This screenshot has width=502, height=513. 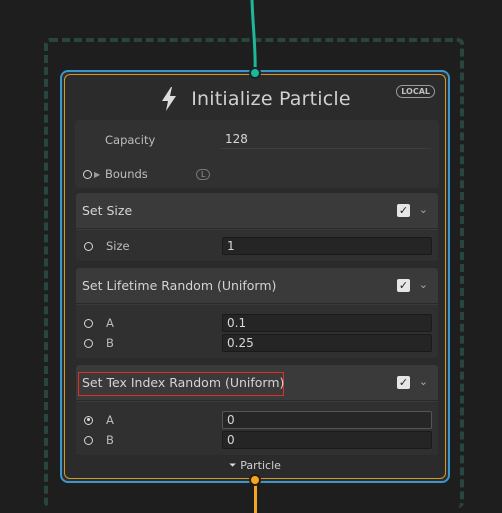 I want to click on flow-input-port, so click(x=255, y=73).